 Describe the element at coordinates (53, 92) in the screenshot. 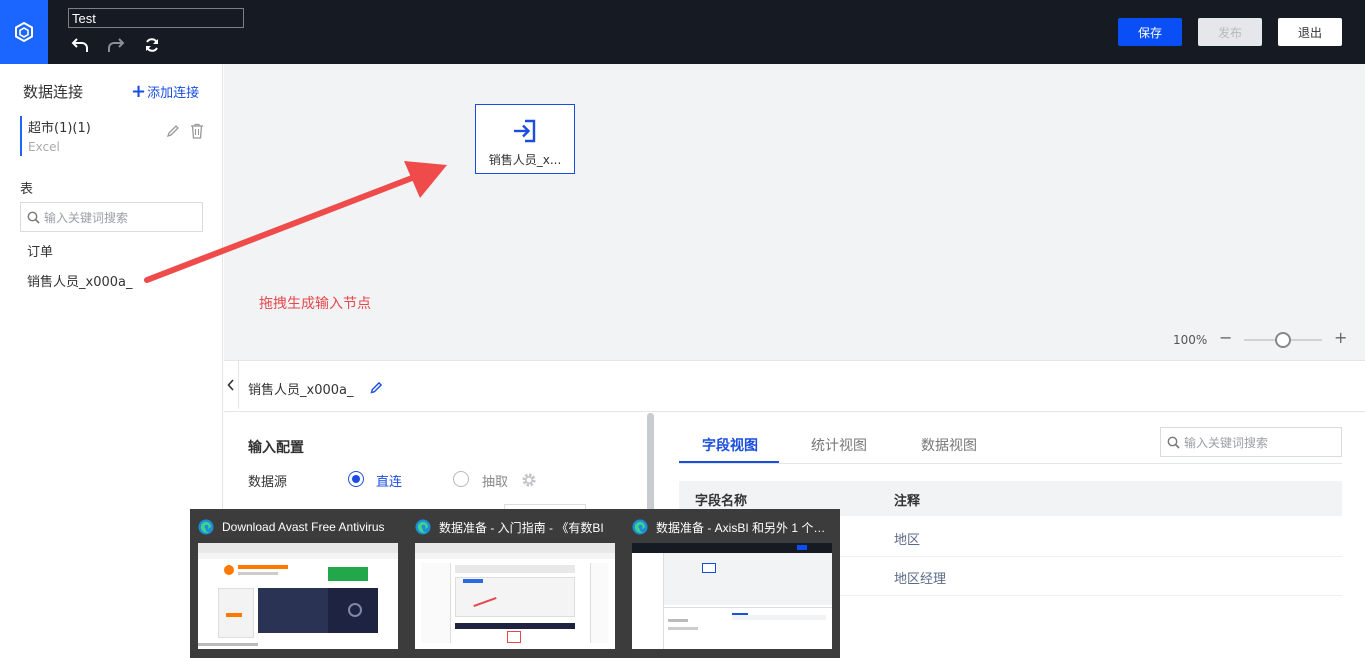

I see `sidebar-title: 数据连接` at that location.